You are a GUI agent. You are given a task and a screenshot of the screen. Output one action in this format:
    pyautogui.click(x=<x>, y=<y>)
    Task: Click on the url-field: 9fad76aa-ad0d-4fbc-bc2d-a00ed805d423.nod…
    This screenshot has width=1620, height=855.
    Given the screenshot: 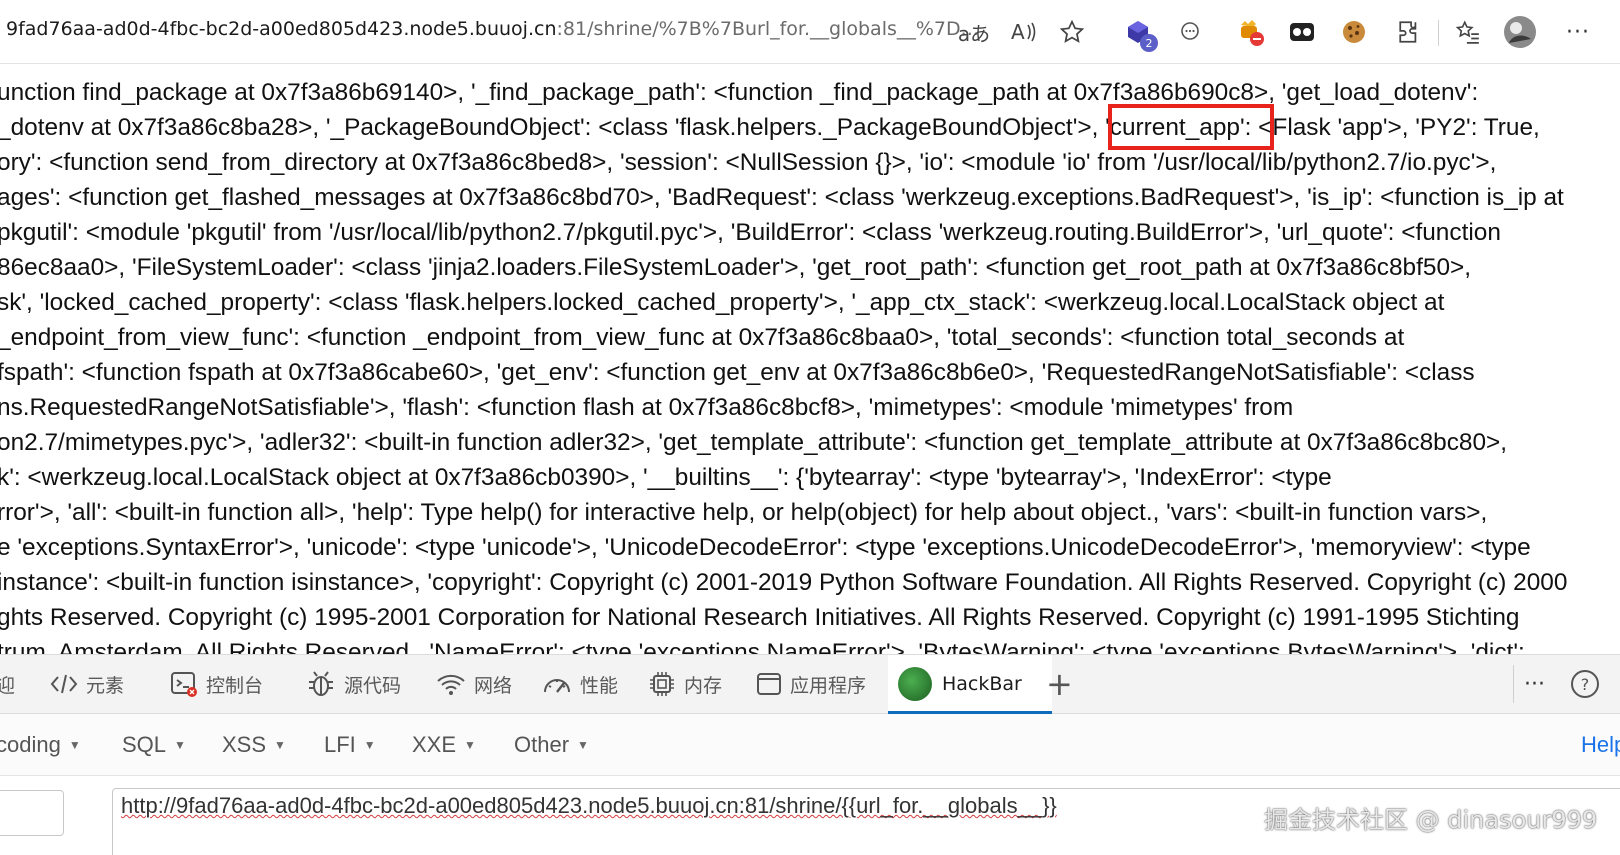 What is the action you would take?
    pyautogui.click(x=492, y=29)
    